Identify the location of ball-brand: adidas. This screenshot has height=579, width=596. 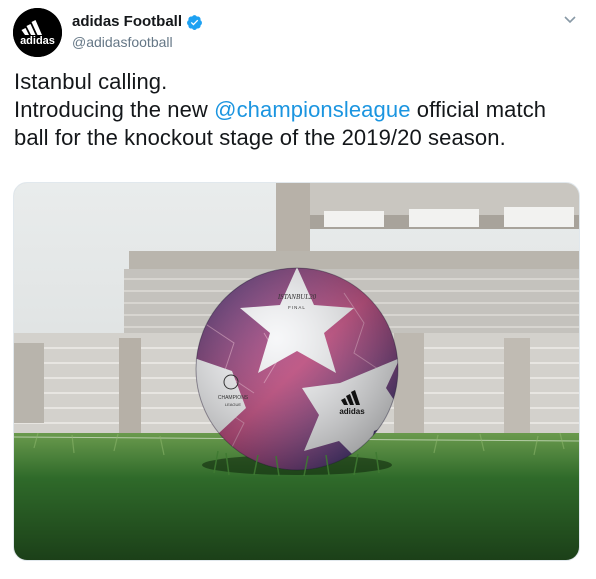
(352, 411).